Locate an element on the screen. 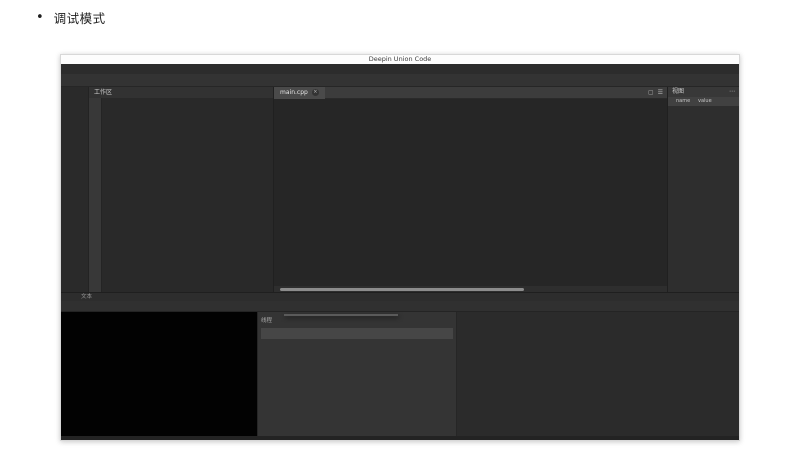 The image size is (800, 459). debug-toolbar is located at coordinates (400, 80).